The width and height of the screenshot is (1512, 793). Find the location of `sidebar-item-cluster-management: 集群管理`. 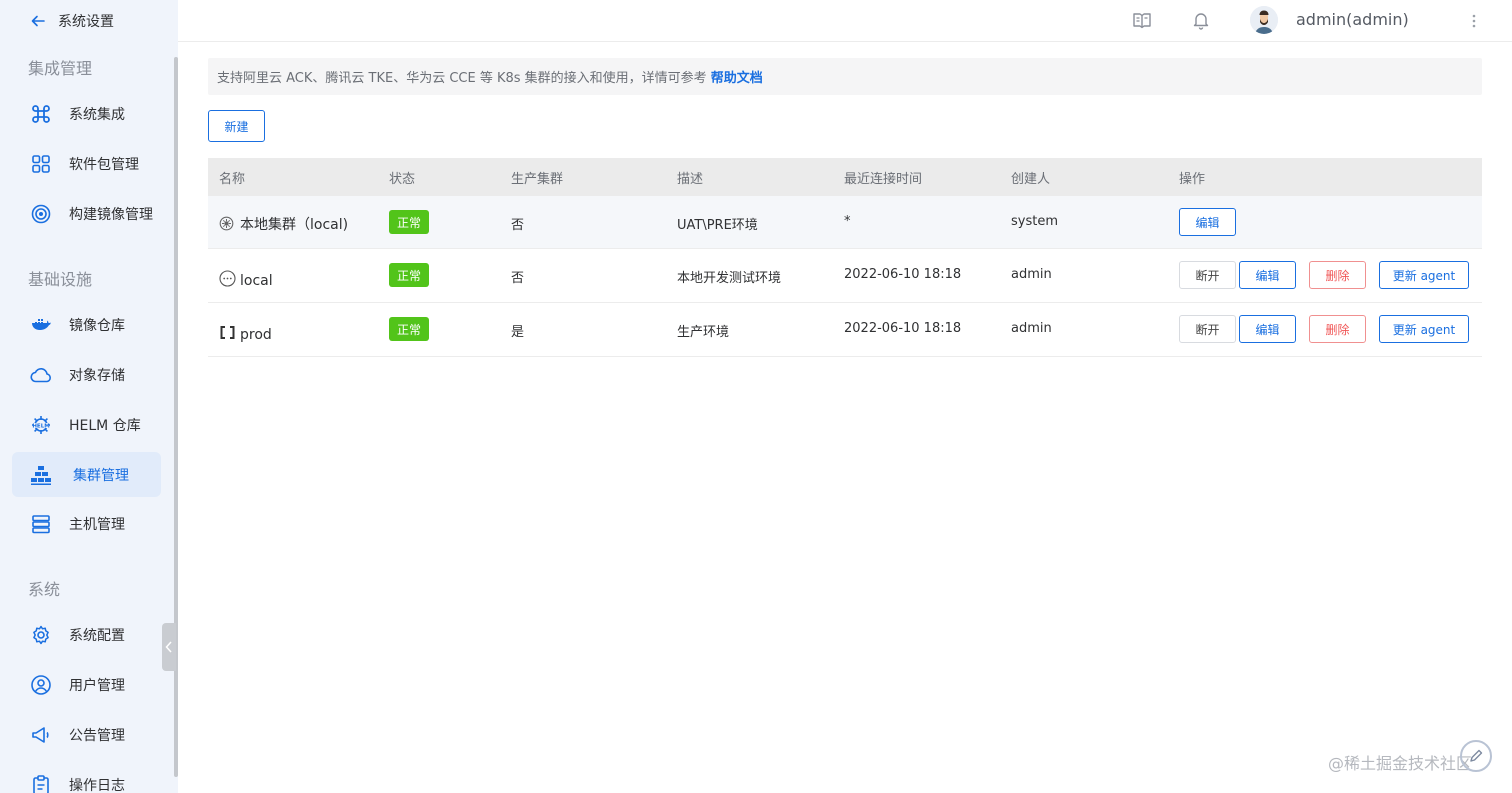

sidebar-item-cluster-management: 集群管理 is located at coordinates (86, 474).